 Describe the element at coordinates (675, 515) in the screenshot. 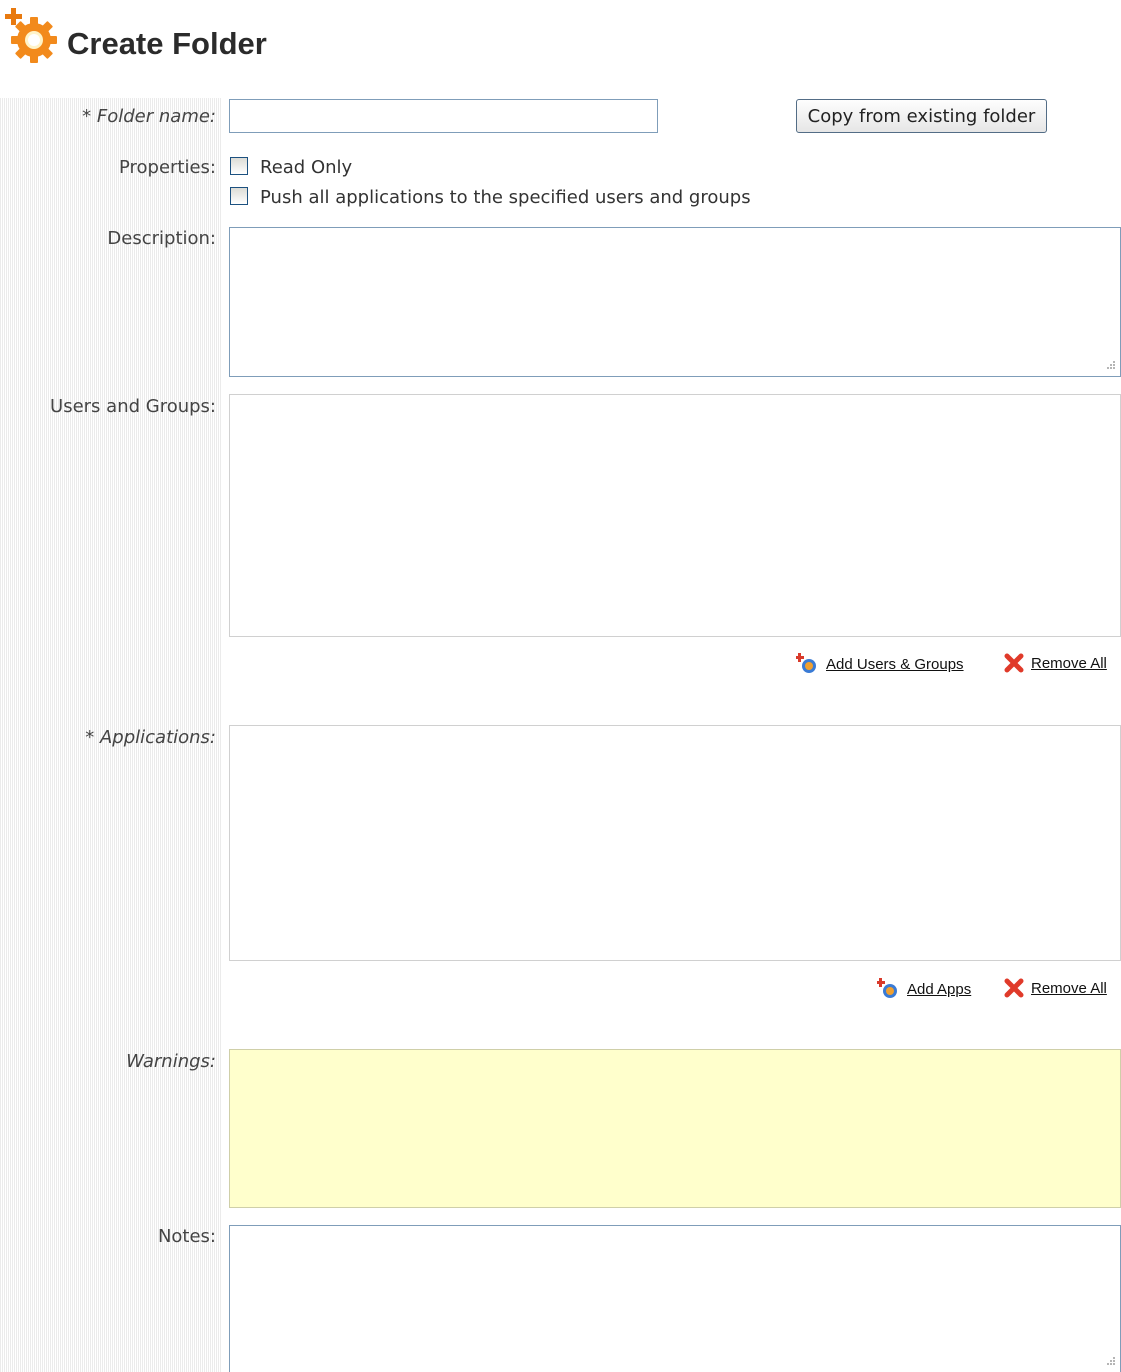

I see `users-groups-list` at that location.